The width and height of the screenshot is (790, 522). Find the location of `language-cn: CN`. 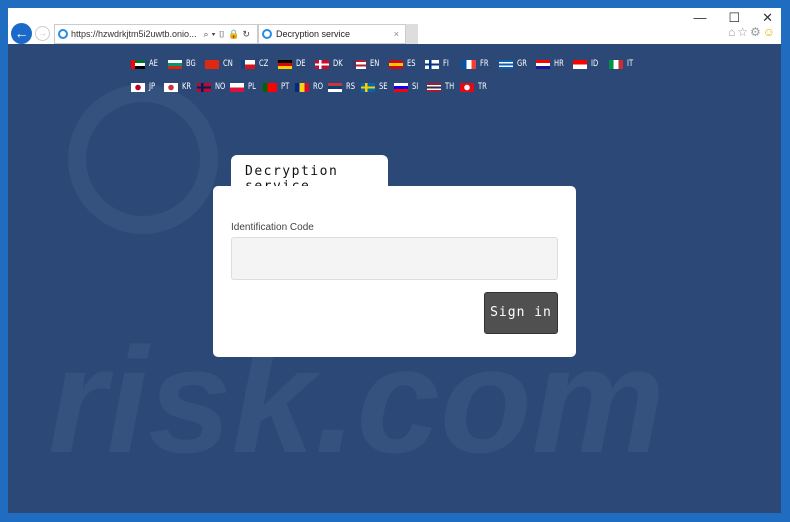

language-cn: CN is located at coordinates (223, 64).